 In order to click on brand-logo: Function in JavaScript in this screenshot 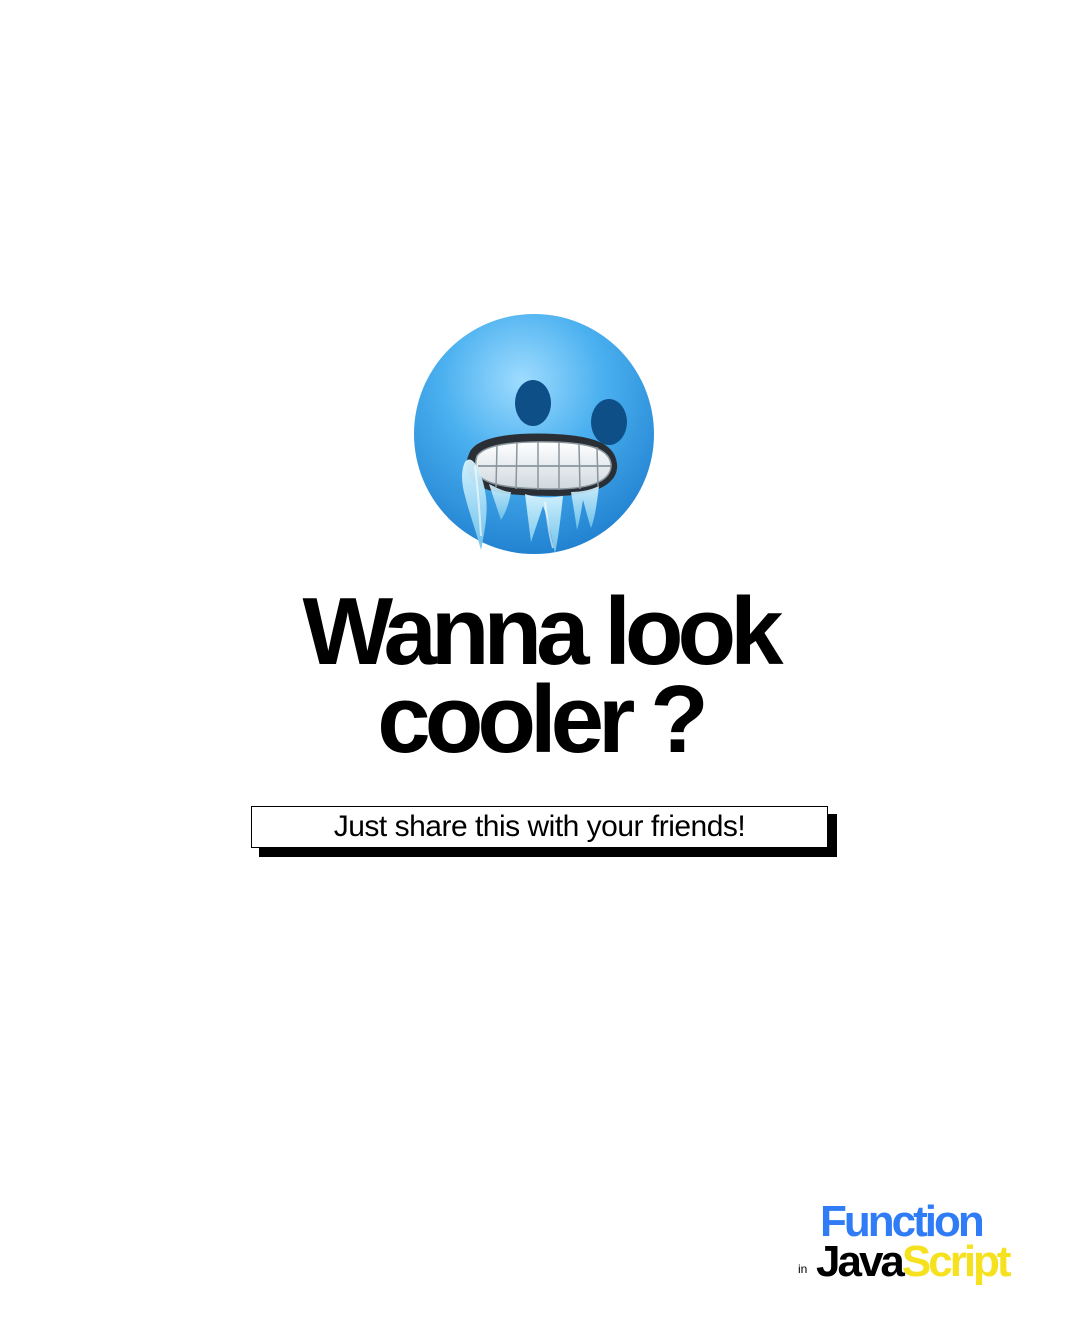, I will do `click(923, 1243)`.